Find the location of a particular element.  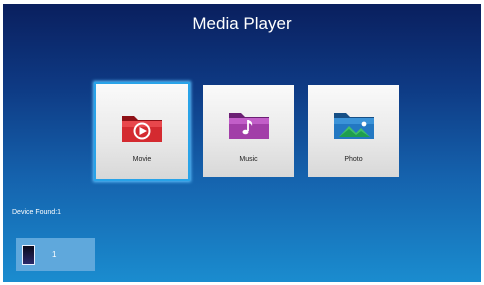

device-found-status: Device Found:1 is located at coordinates (37, 212).